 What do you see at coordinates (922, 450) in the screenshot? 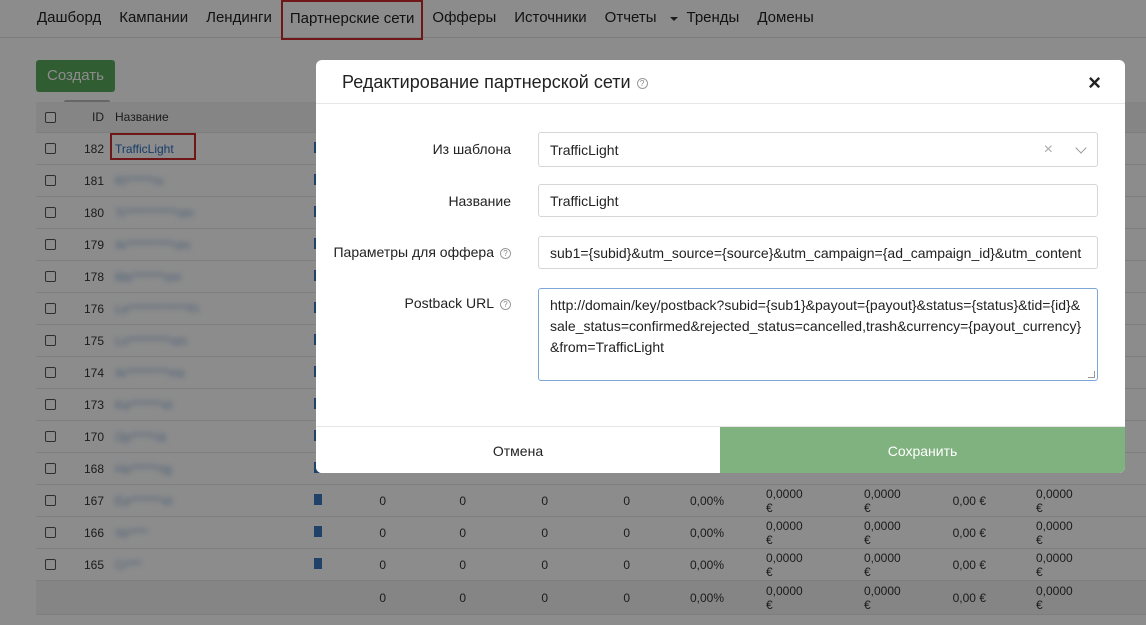
I see `save-button: Сохранить` at bounding box center [922, 450].